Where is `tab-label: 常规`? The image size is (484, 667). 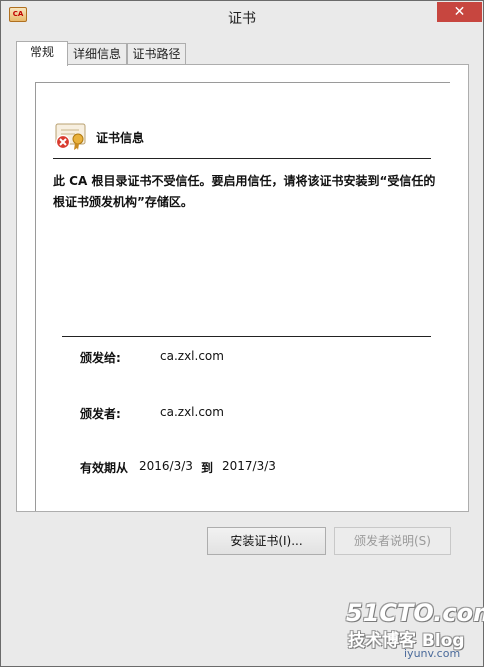
tab-label: 常规 is located at coordinates (41, 52).